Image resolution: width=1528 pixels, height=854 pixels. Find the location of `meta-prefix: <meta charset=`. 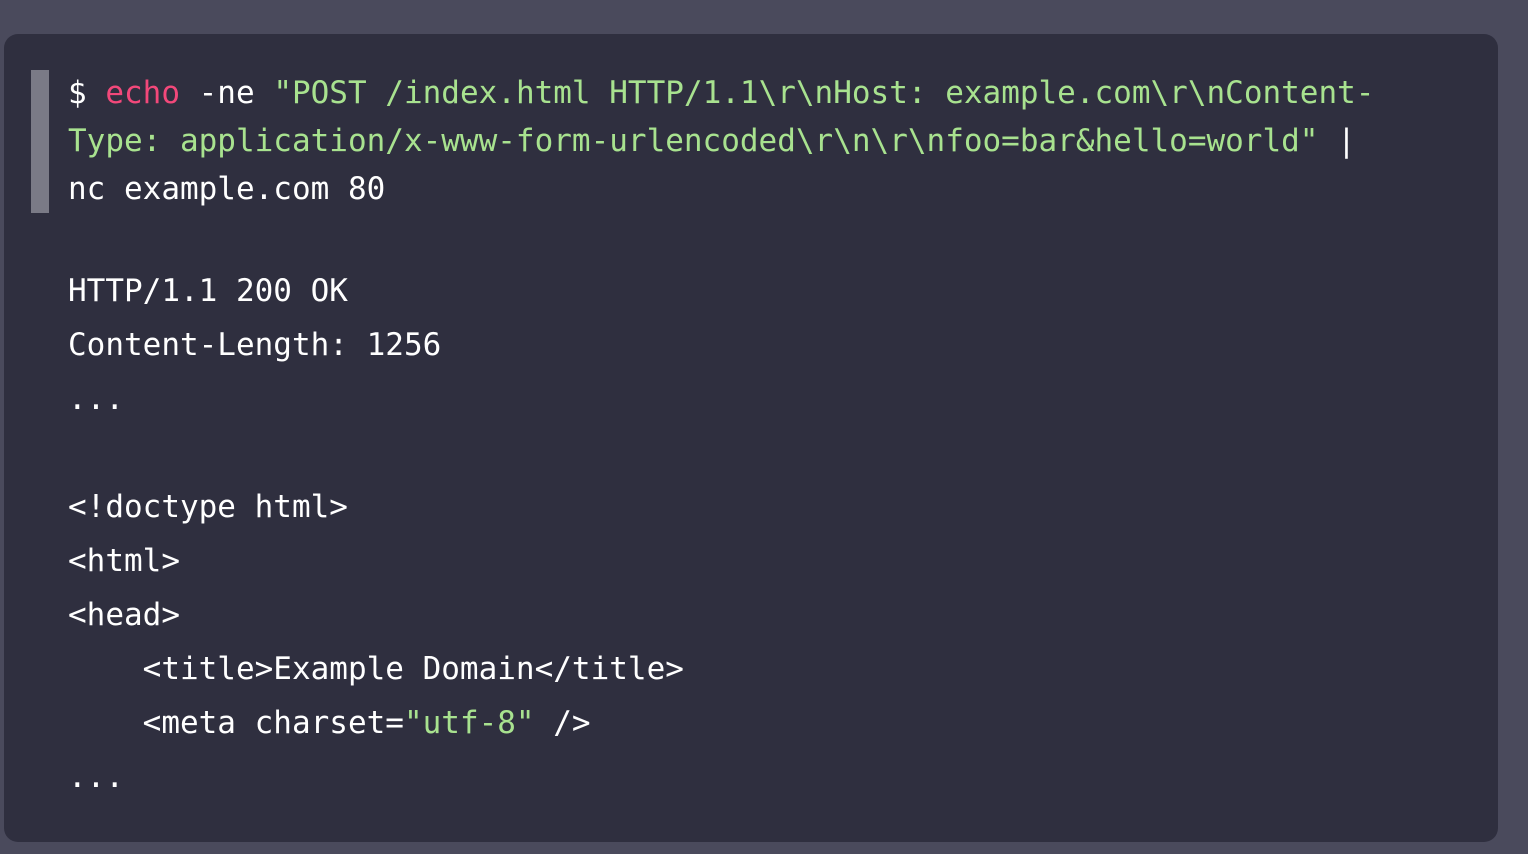

meta-prefix: <meta charset= is located at coordinates (236, 723).